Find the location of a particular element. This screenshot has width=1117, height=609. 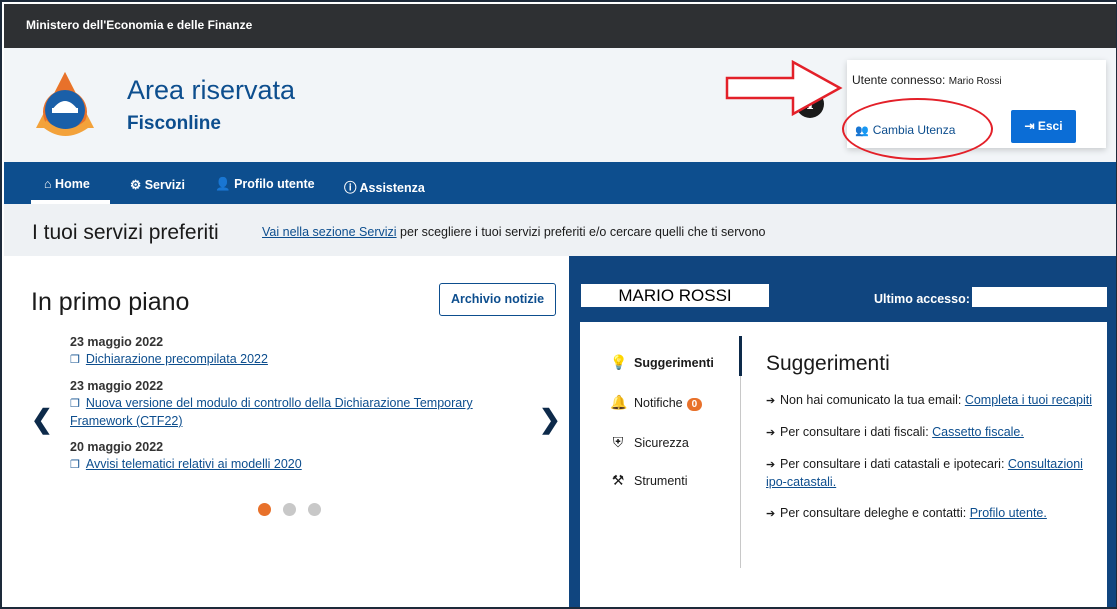

user-full-name: MARIO ROSSI is located at coordinates (675, 295).